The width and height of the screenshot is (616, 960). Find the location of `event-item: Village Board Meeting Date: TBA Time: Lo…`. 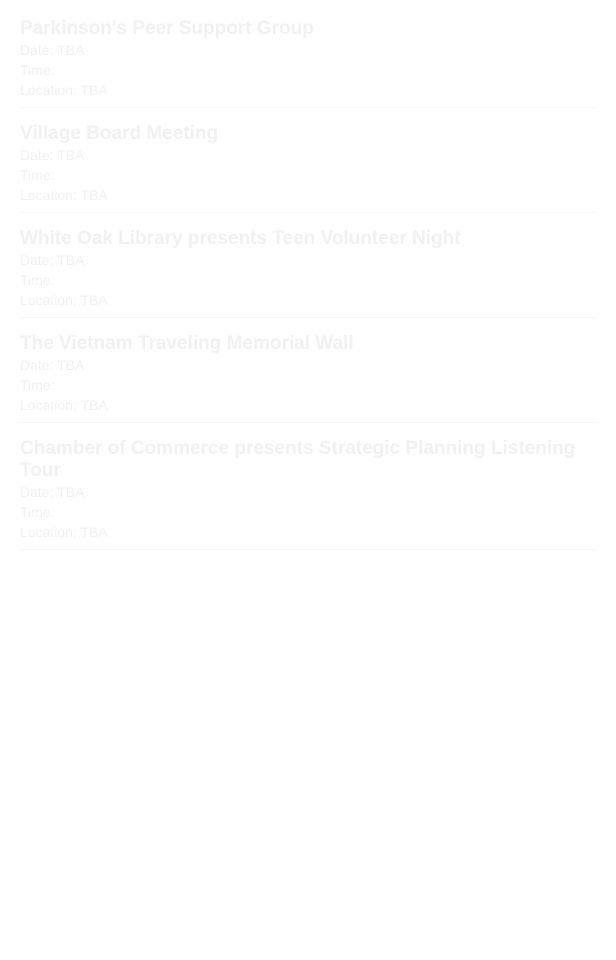

event-item: Village Board Meeting Date: TBA Time: Lo… is located at coordinates (308, 168).